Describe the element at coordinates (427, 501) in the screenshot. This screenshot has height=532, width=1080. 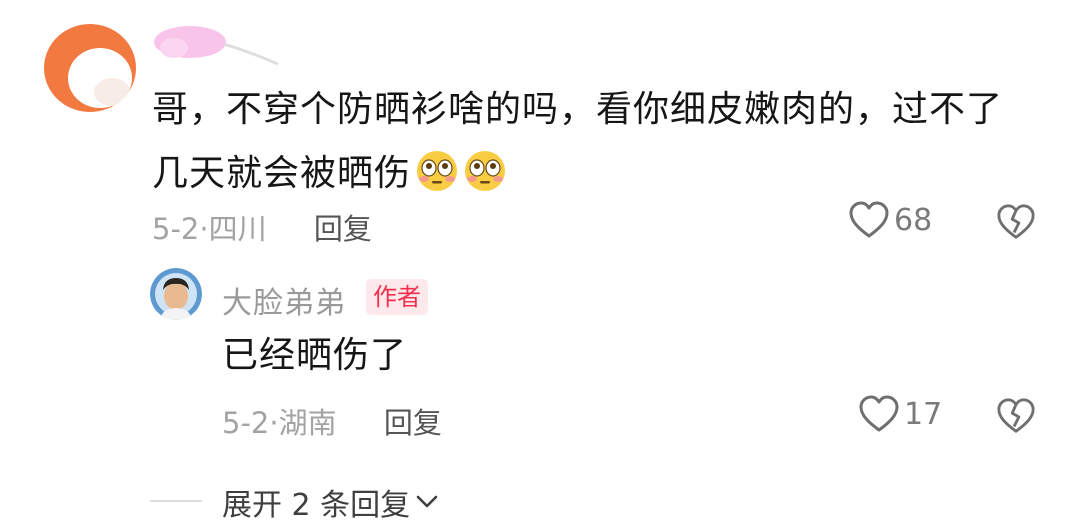
I see `chevron-down-icon` at that location.